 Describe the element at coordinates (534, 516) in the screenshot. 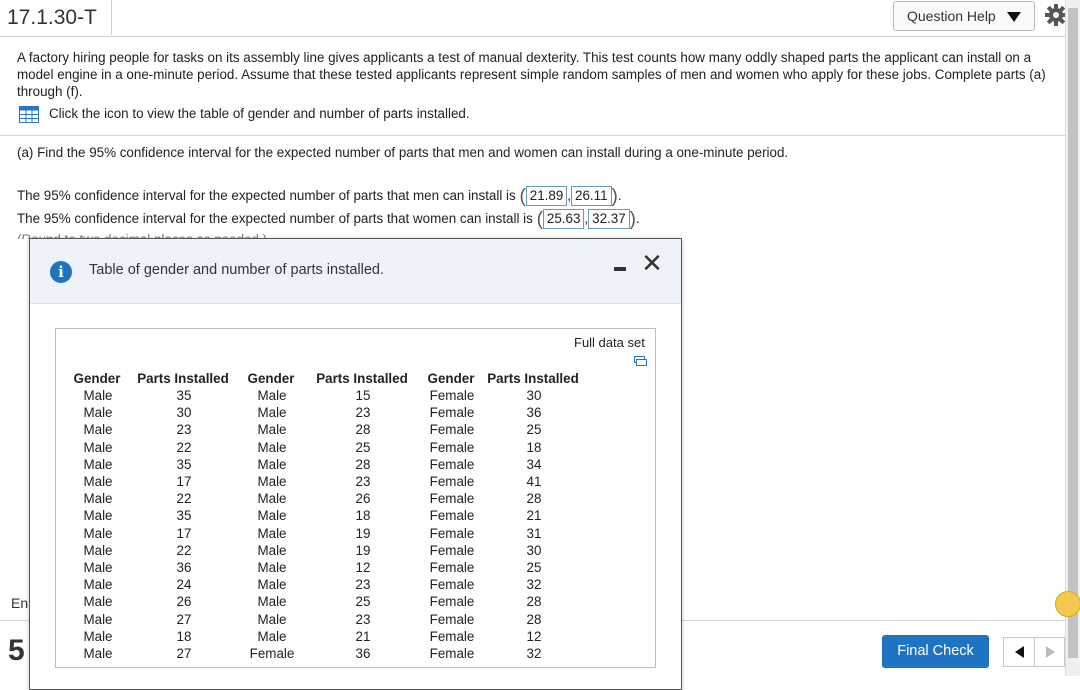

I see `parts-installed-cell: 21` at that location.